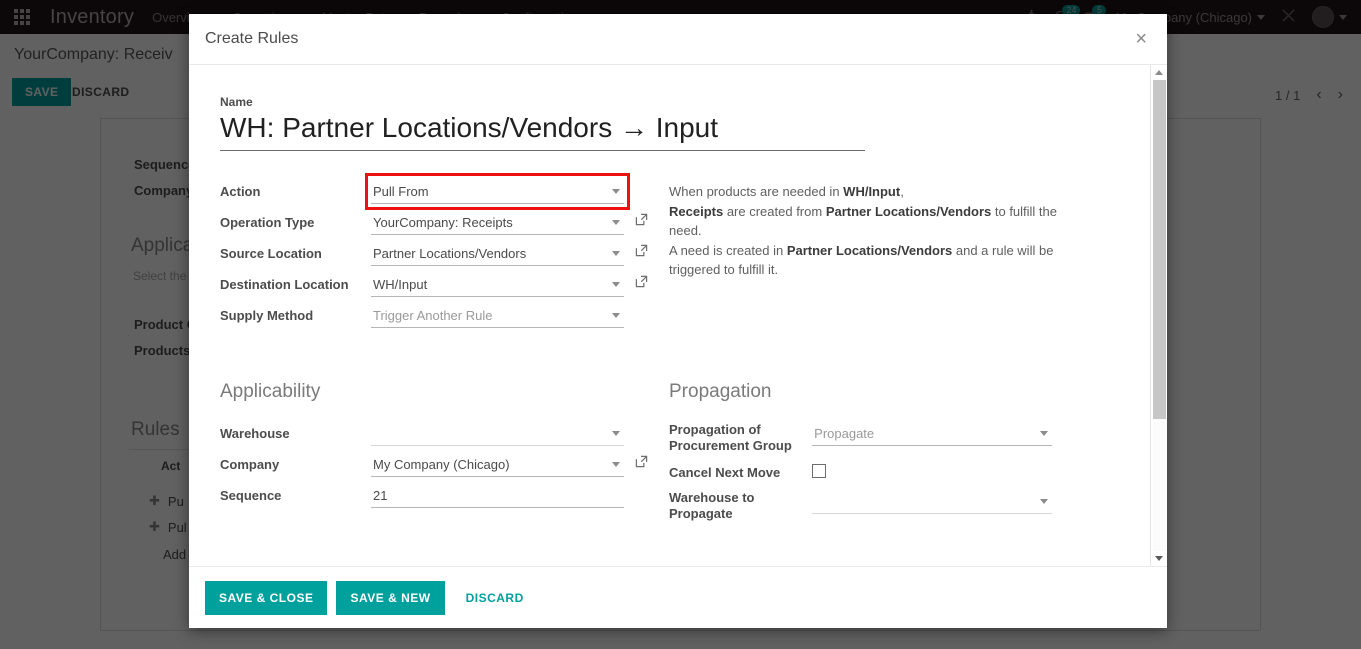 The height and width of the screenshot is (649, 1361). I want to click on close-icon: ×, so click(1141, 39).